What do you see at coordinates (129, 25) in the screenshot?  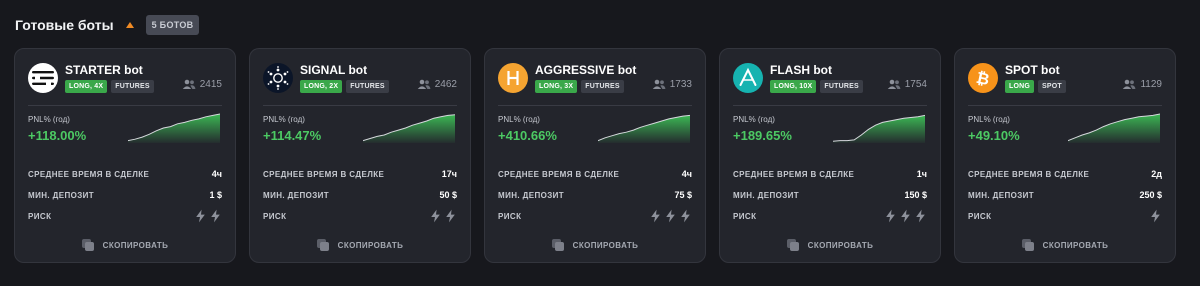 I see `collapse-caret-icon` at bounding box center [129, 25].